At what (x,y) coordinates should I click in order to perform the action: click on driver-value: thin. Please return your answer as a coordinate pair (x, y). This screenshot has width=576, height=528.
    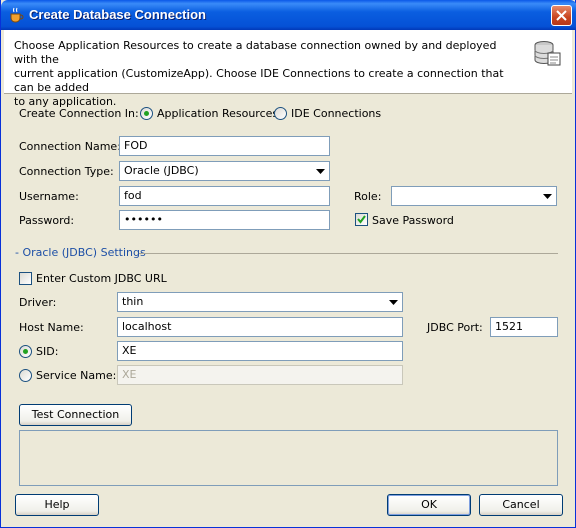
    Looking at the image, I should click on (133, 301).